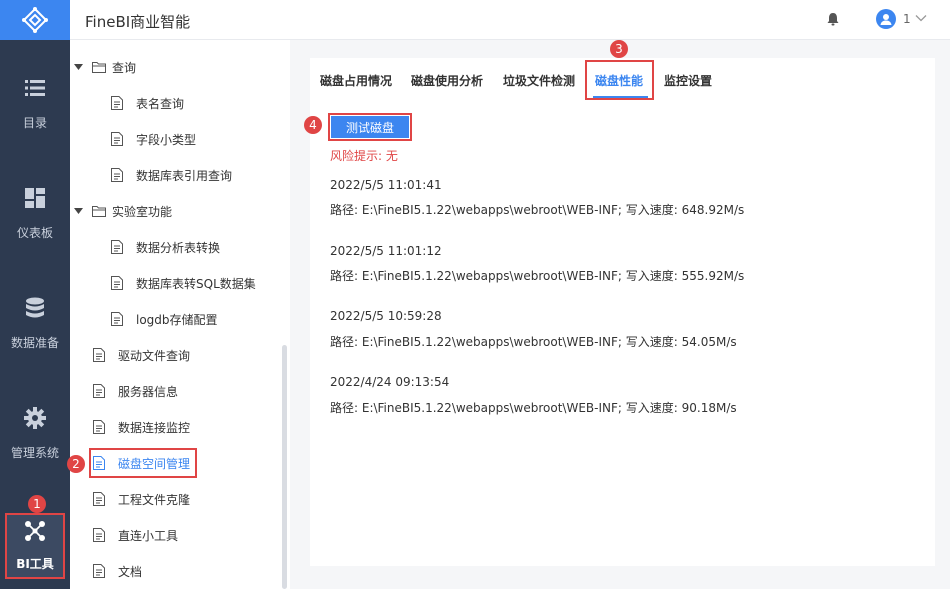  I want to click on step-badge-4: 4, so click(313, 125).